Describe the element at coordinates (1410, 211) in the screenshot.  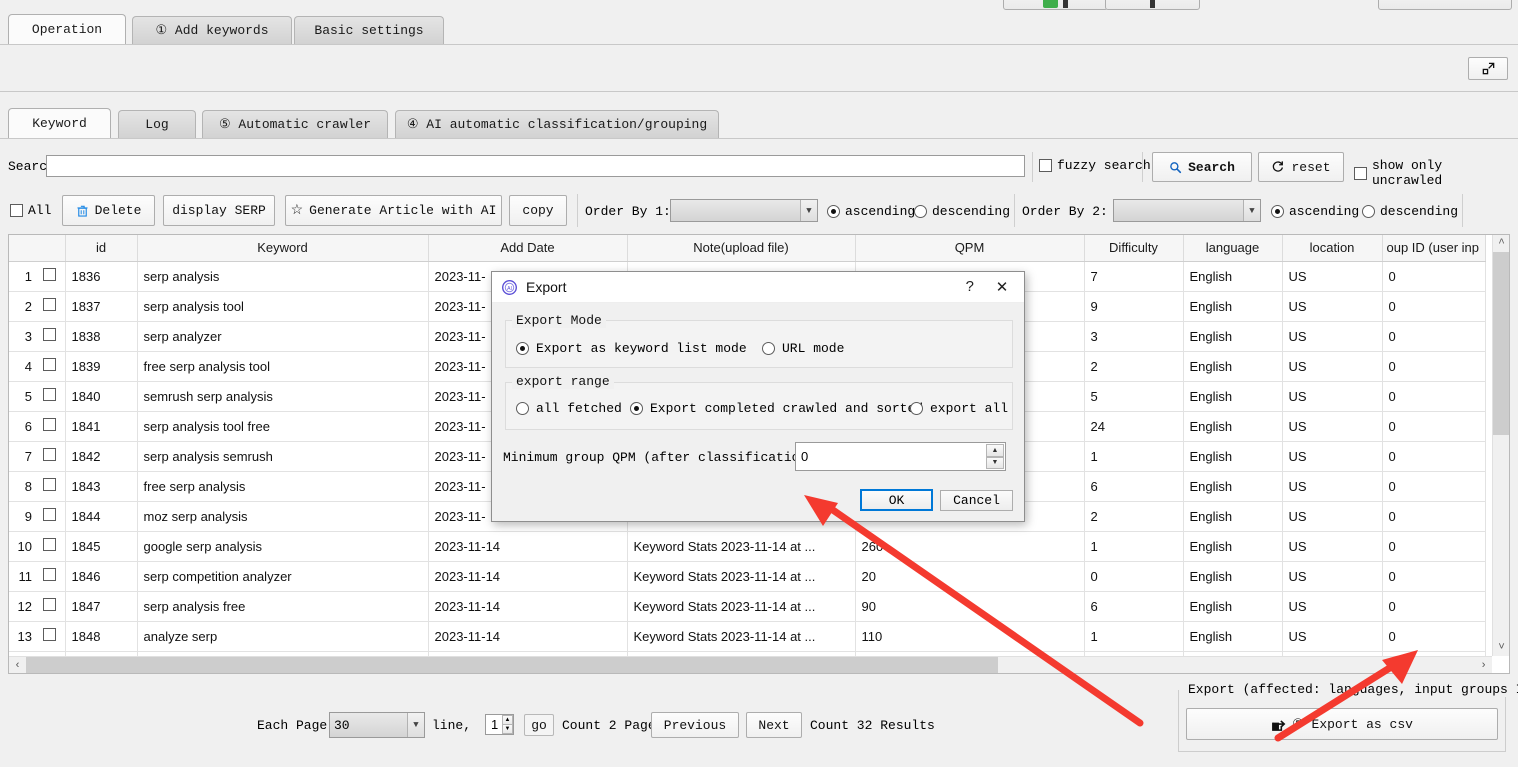
I see `order-by-2-descending: descending` at that location.